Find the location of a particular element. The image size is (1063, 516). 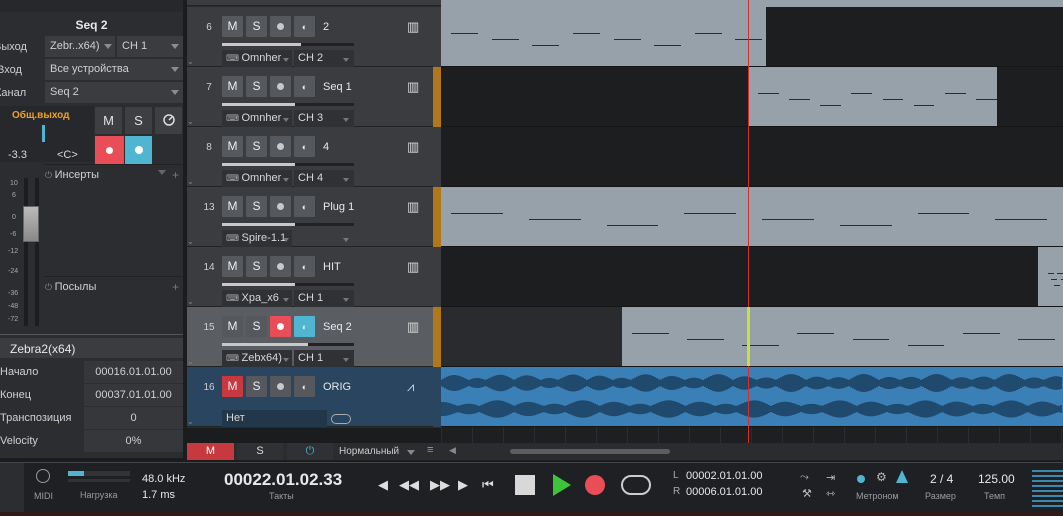

volume-value: -3.3 is located at coordinates (17, 155).